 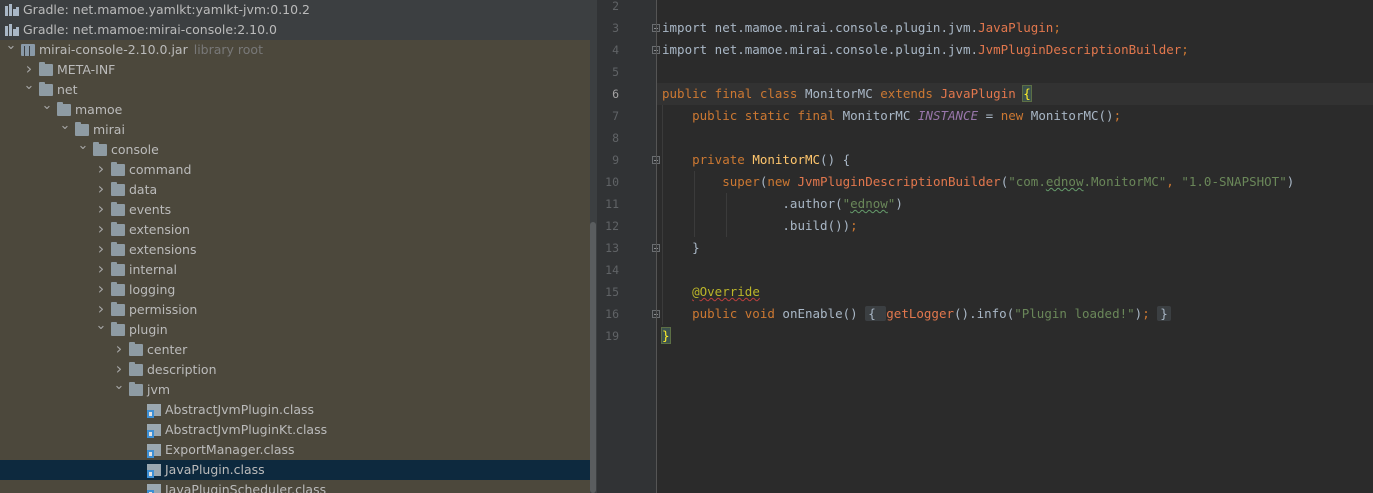 What do you see at coordinates (295, 349) in the screenshot?
I see `tree-item: › center` at bounding box center [295, 349].